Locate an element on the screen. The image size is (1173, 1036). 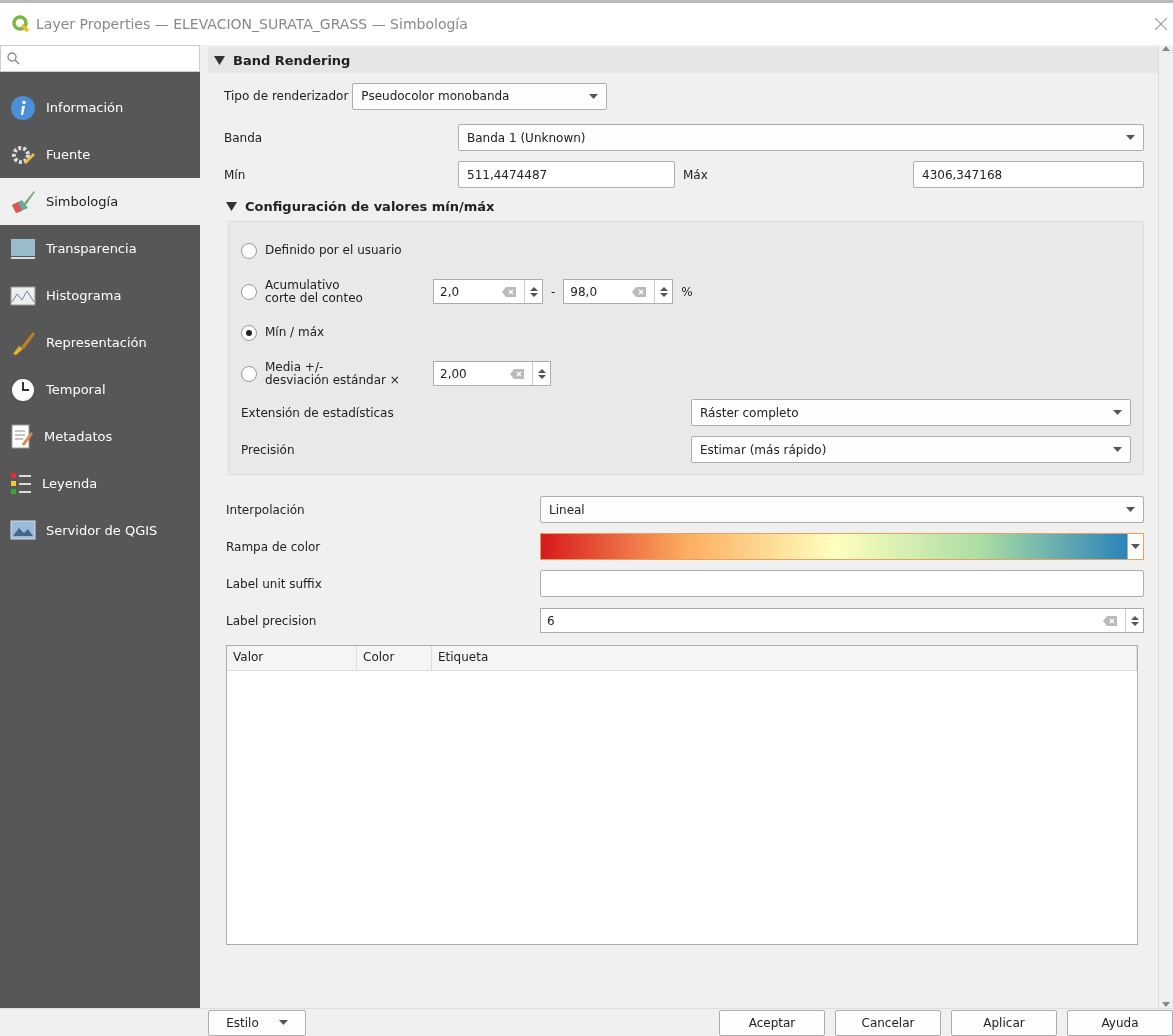
raster-icon is located at coordinates (23, 248).